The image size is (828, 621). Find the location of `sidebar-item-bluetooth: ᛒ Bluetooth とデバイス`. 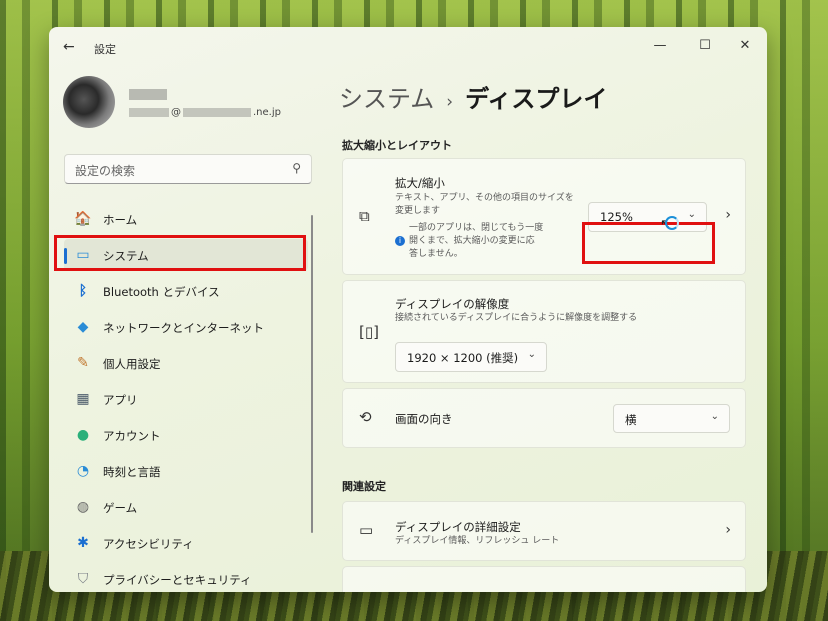

sidebar-item-bluetooth: ᛒ Bluetooth とデバイス is located at coordinates (186, 291).